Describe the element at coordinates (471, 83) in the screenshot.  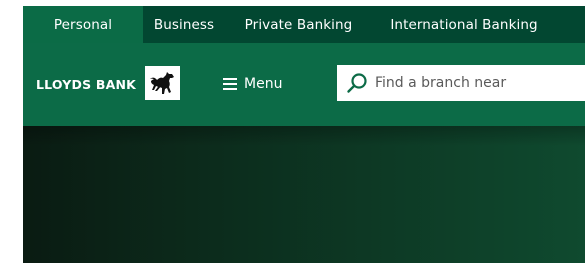
I see `search-input` at that location.